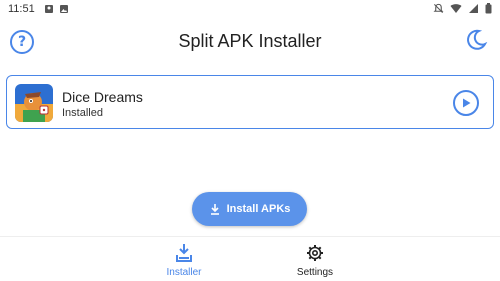 Image resolution: width=500 pixels, height=281 pixels. What do you see at coordinates (34, 103) in the screenshot?
I see `app-icon` at bounding box center [34, 103].